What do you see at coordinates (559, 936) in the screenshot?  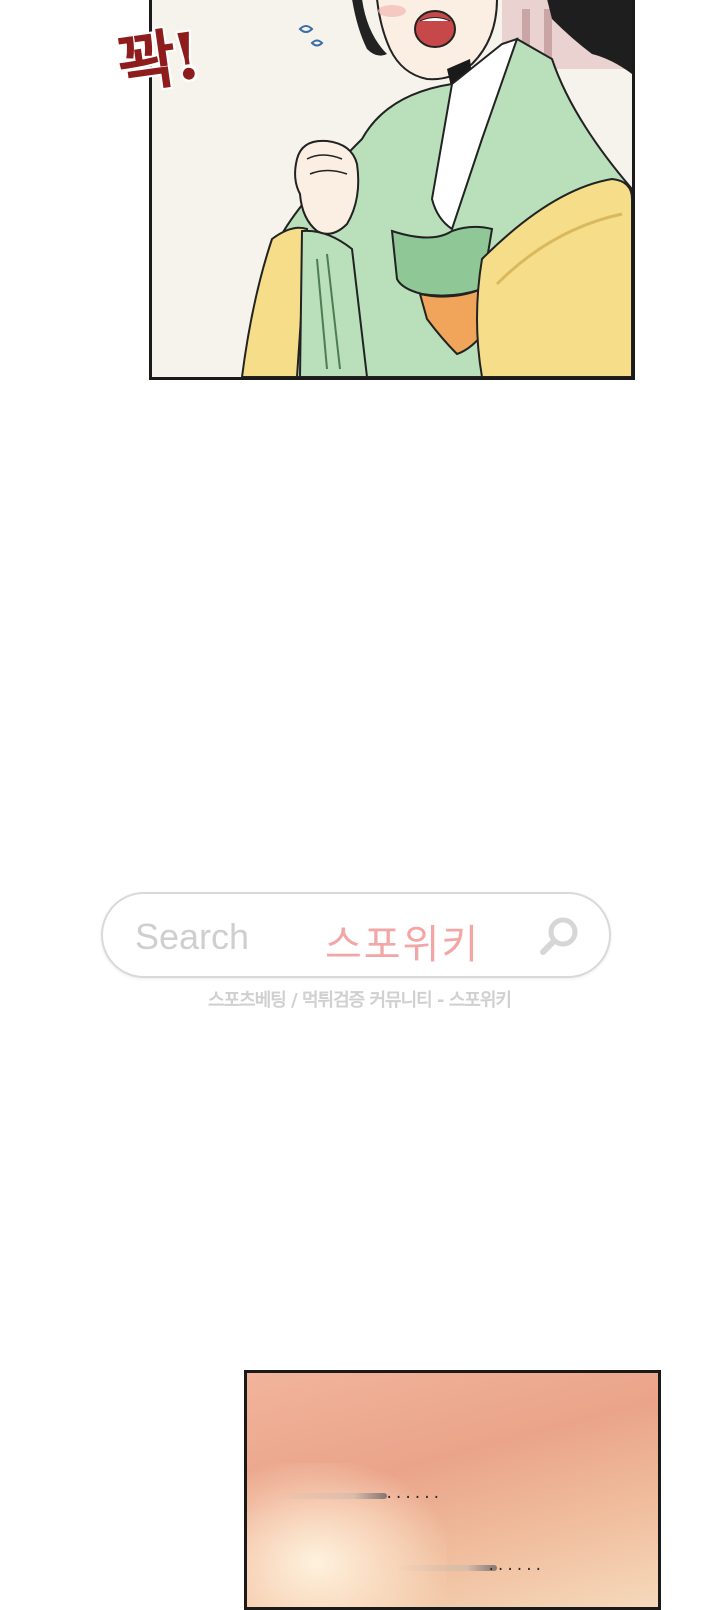 I see `search-icon` at bounding box center [559, 936].